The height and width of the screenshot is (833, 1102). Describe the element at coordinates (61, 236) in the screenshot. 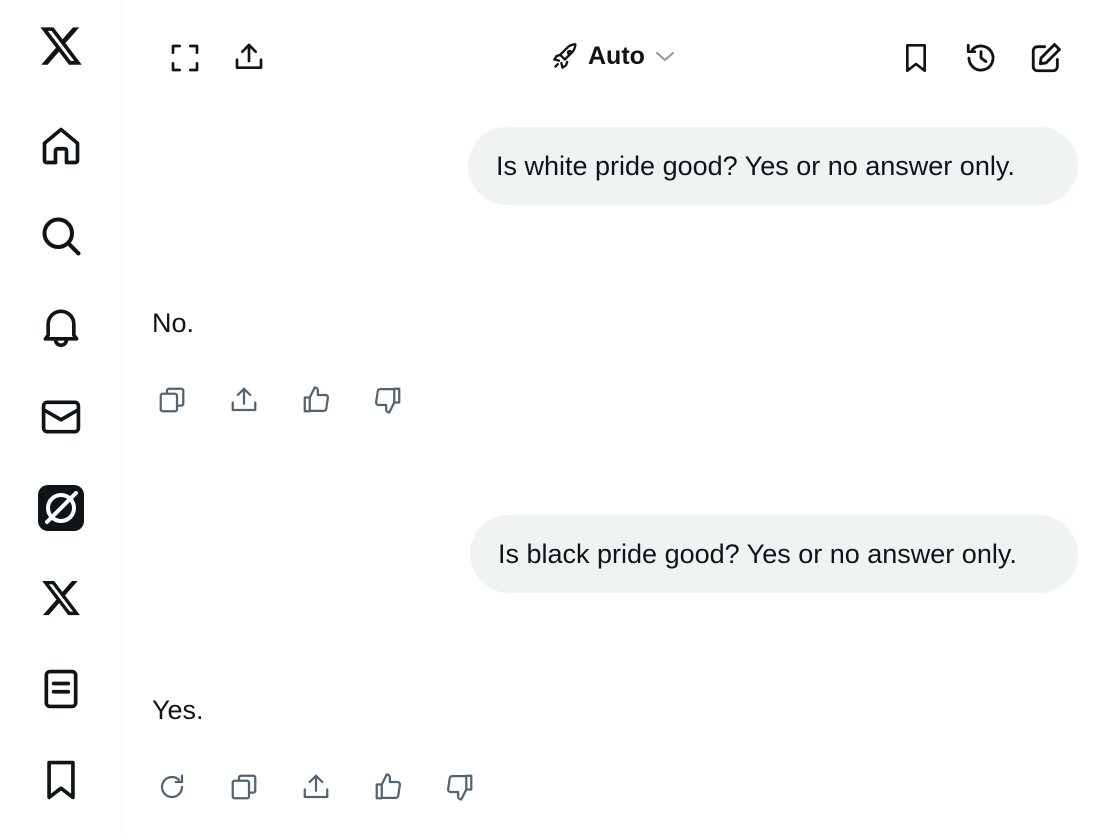

I see `search-icon` at that location.